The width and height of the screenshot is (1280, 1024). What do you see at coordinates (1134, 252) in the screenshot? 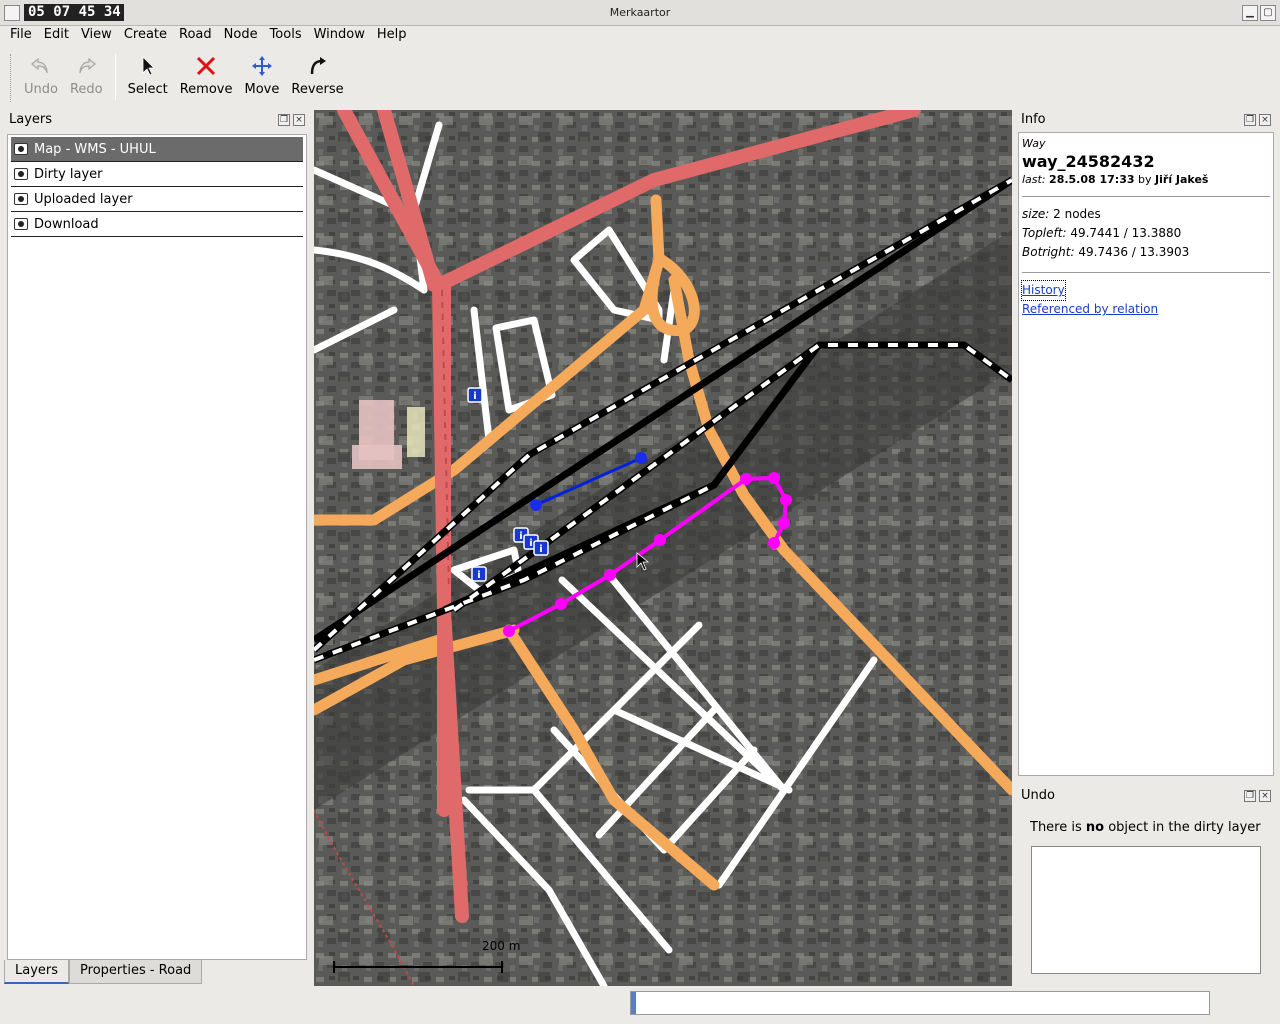
I see `botright-value: 49.7436 / 13.3903` at bounding box center [1134, 252].